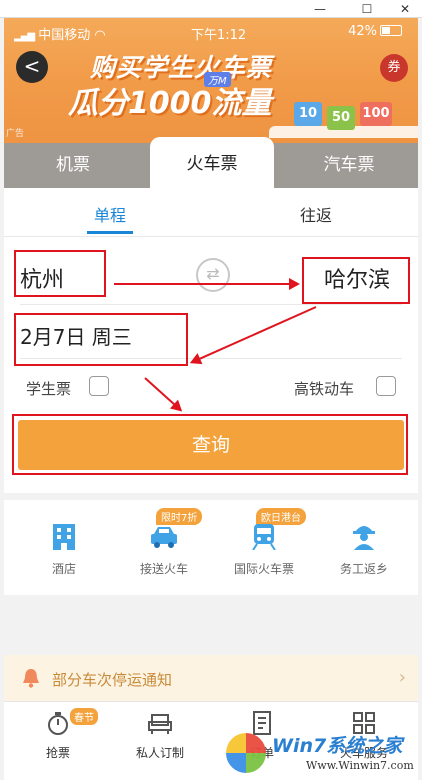 The image size is (422, 780). Describe the element at coordinates (84, 716) in the screenshot. I see `nav-badge: 春节` at that location.